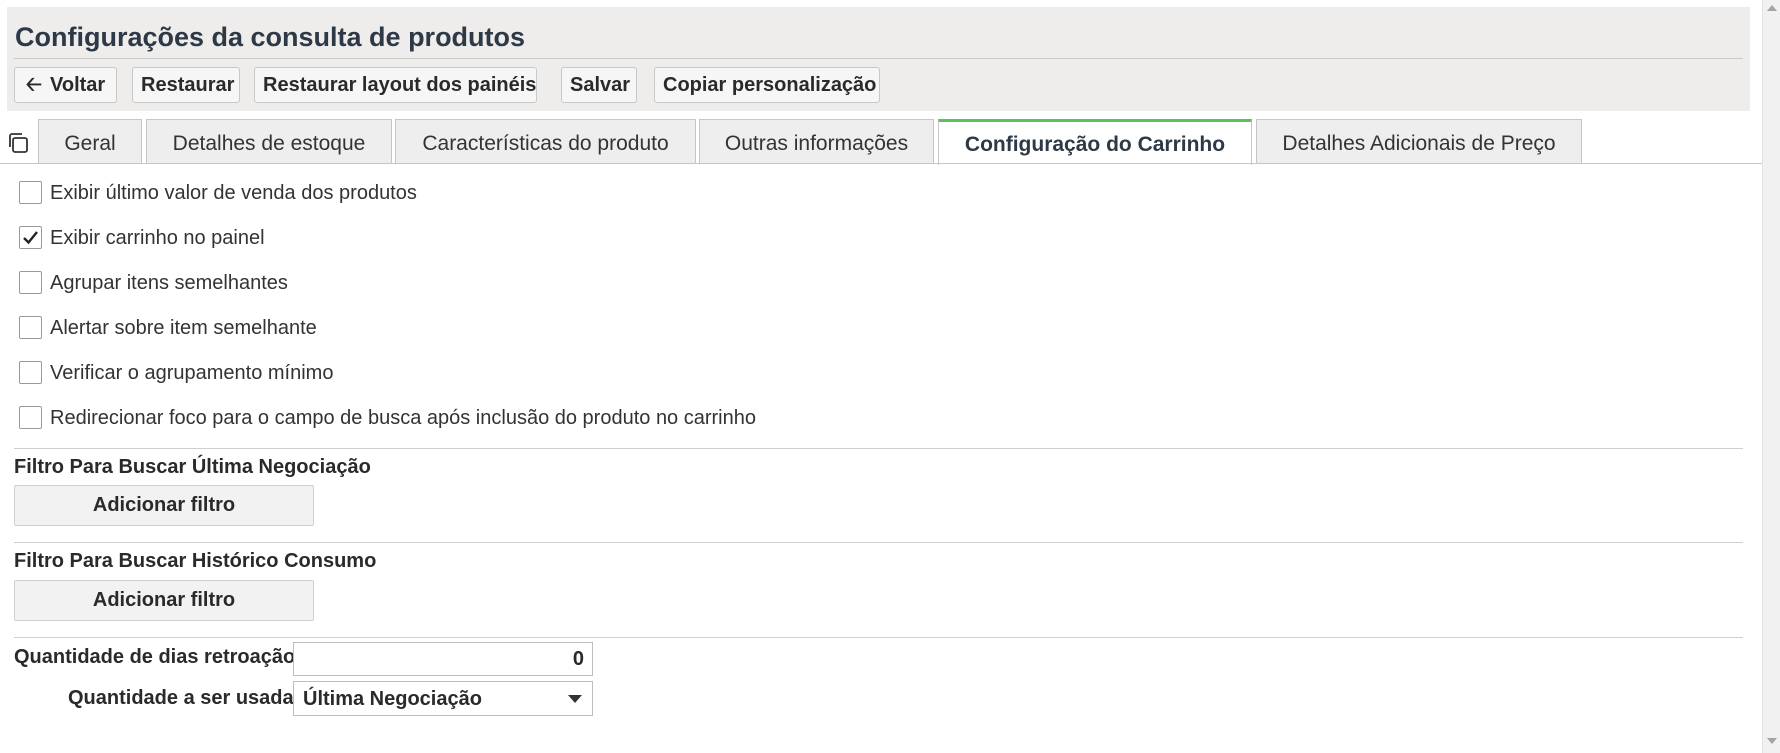 This screenshot has height=753, width=1780. Describe the element at coordinates (30, 327) in the screenshot. I see `checkbox-alertar-item` at that location.